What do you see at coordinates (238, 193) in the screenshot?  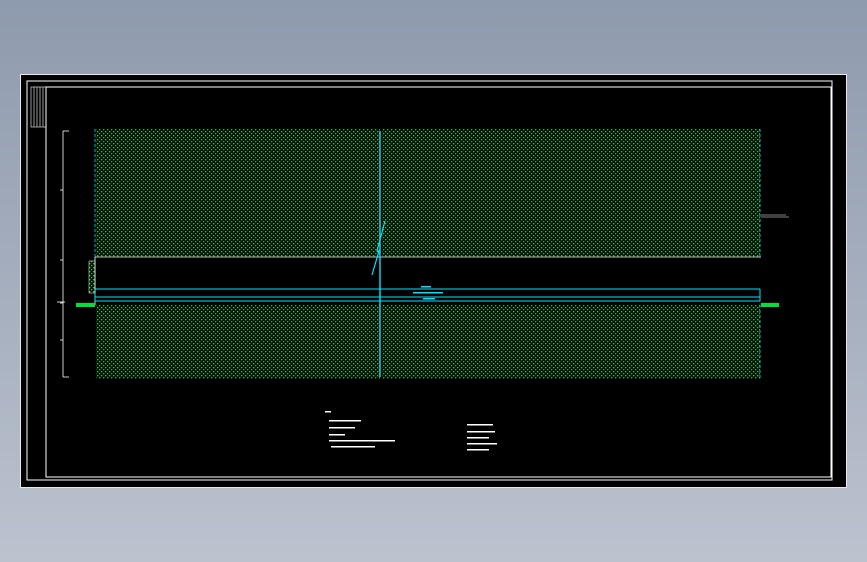 I see `soil-hatch-upper-left` at bounding box center [238, 193].